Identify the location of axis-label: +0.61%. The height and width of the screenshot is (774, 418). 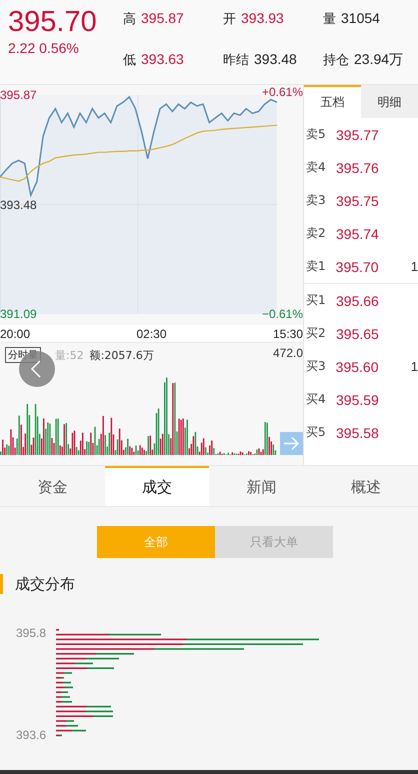
(282, 92).